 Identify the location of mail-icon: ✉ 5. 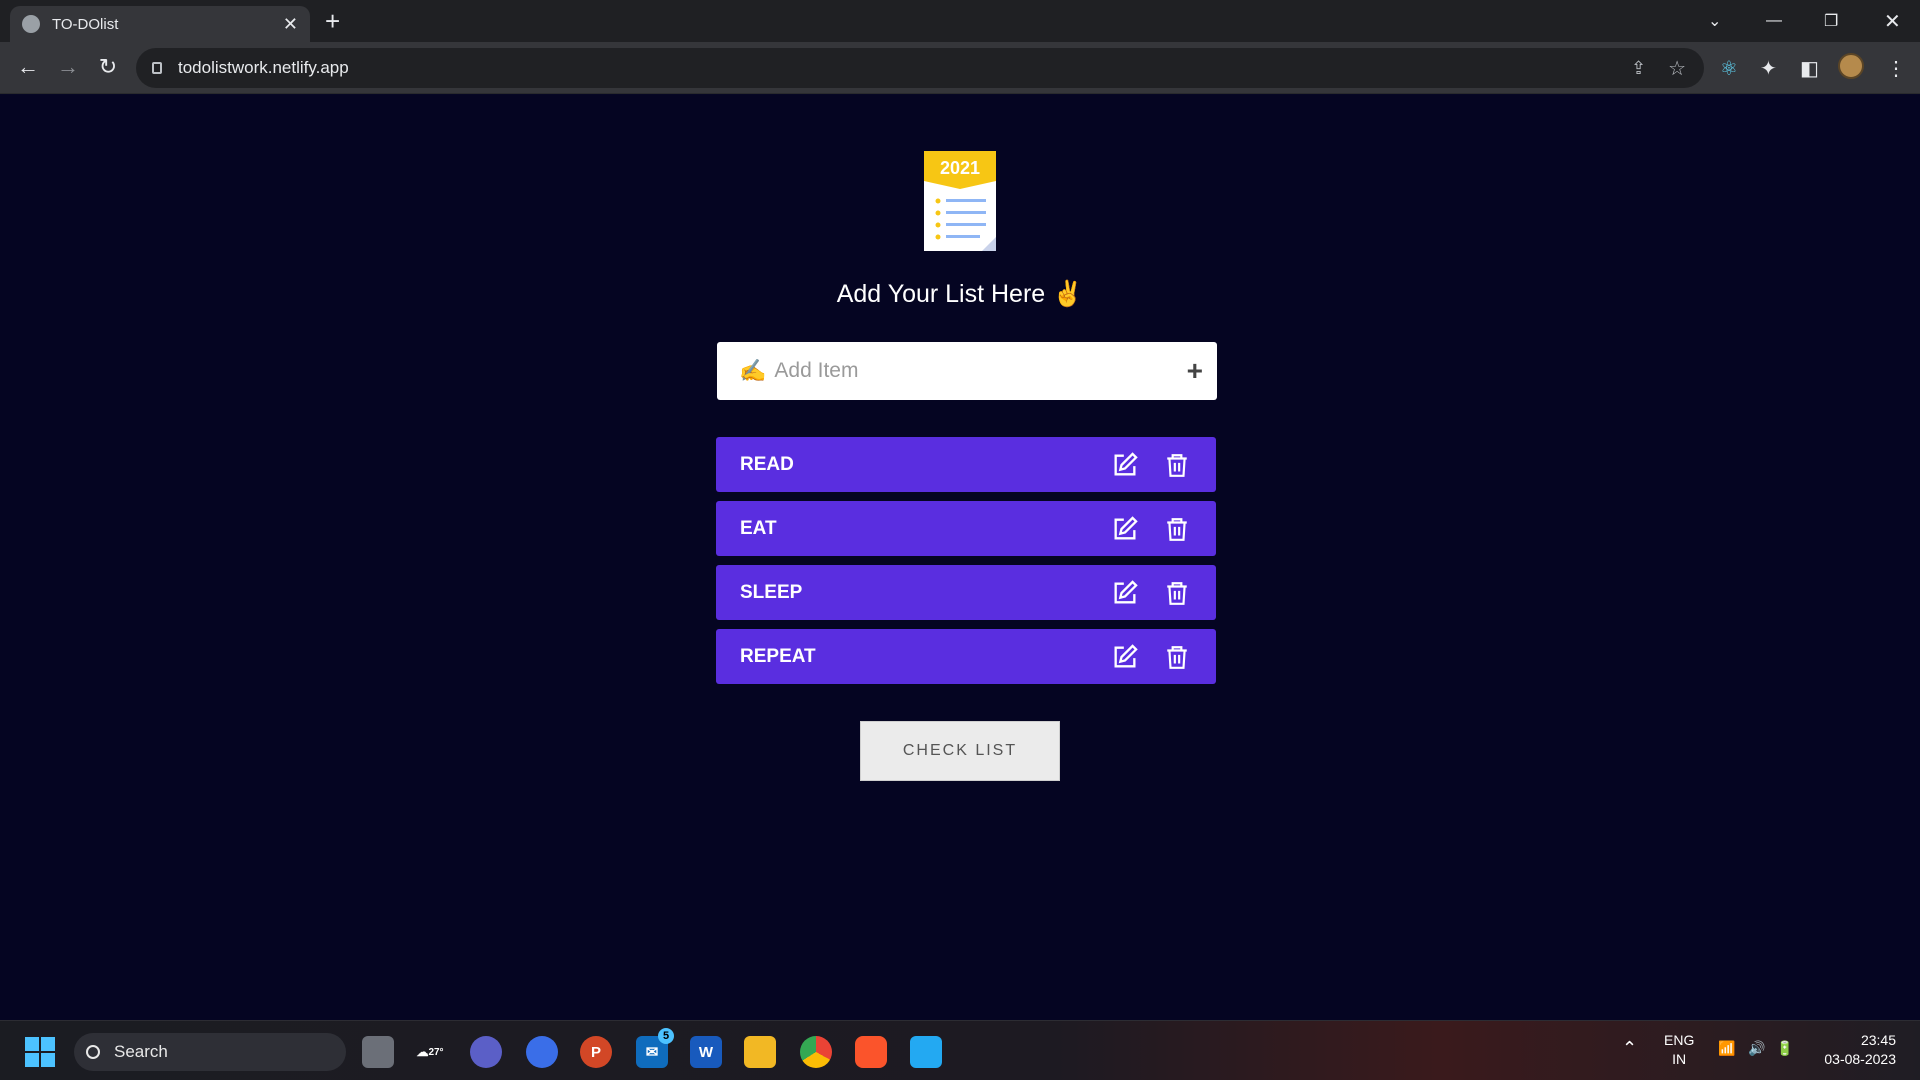
(655, 1048).